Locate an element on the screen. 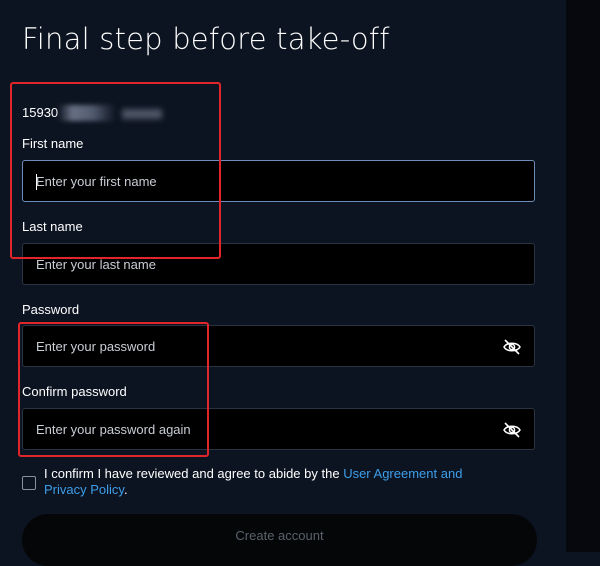 Image resolution: width=600 pixels, height=566 pixels. confirm-password-field is located at coordinates (278, 429).